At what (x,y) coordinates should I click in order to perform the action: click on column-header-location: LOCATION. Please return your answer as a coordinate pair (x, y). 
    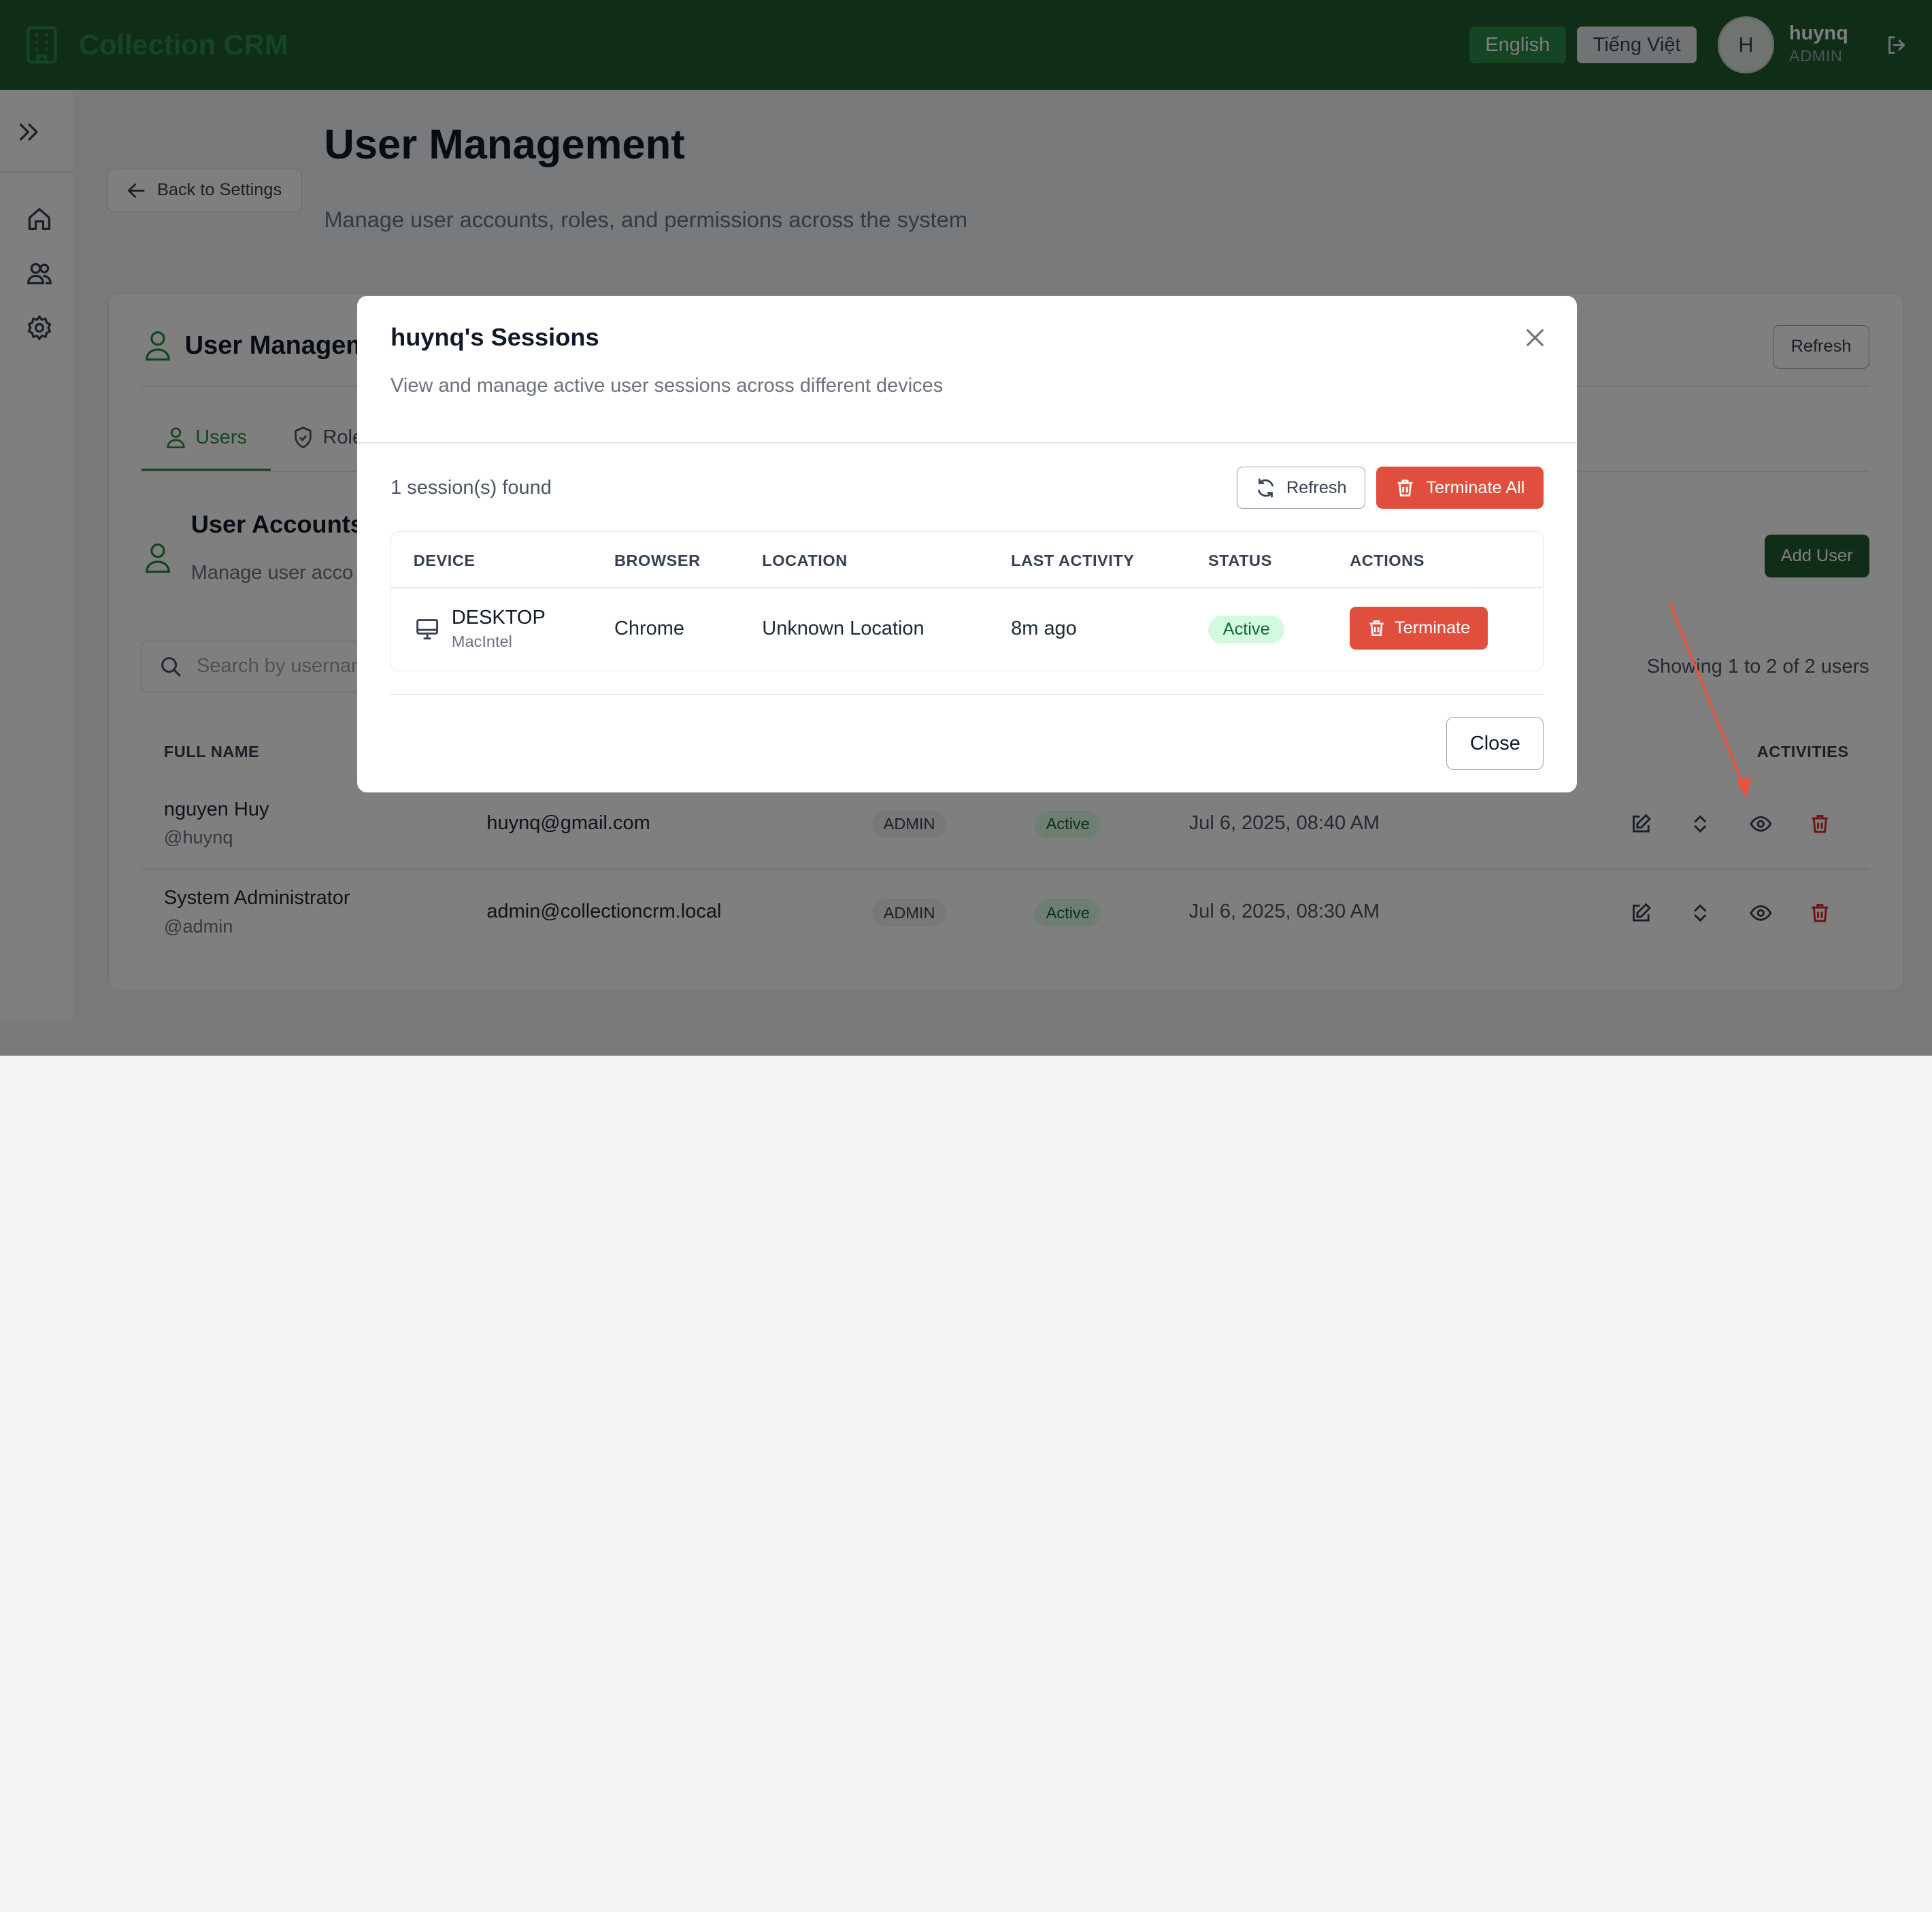
    Looking at the image, I should click on (805, 560).